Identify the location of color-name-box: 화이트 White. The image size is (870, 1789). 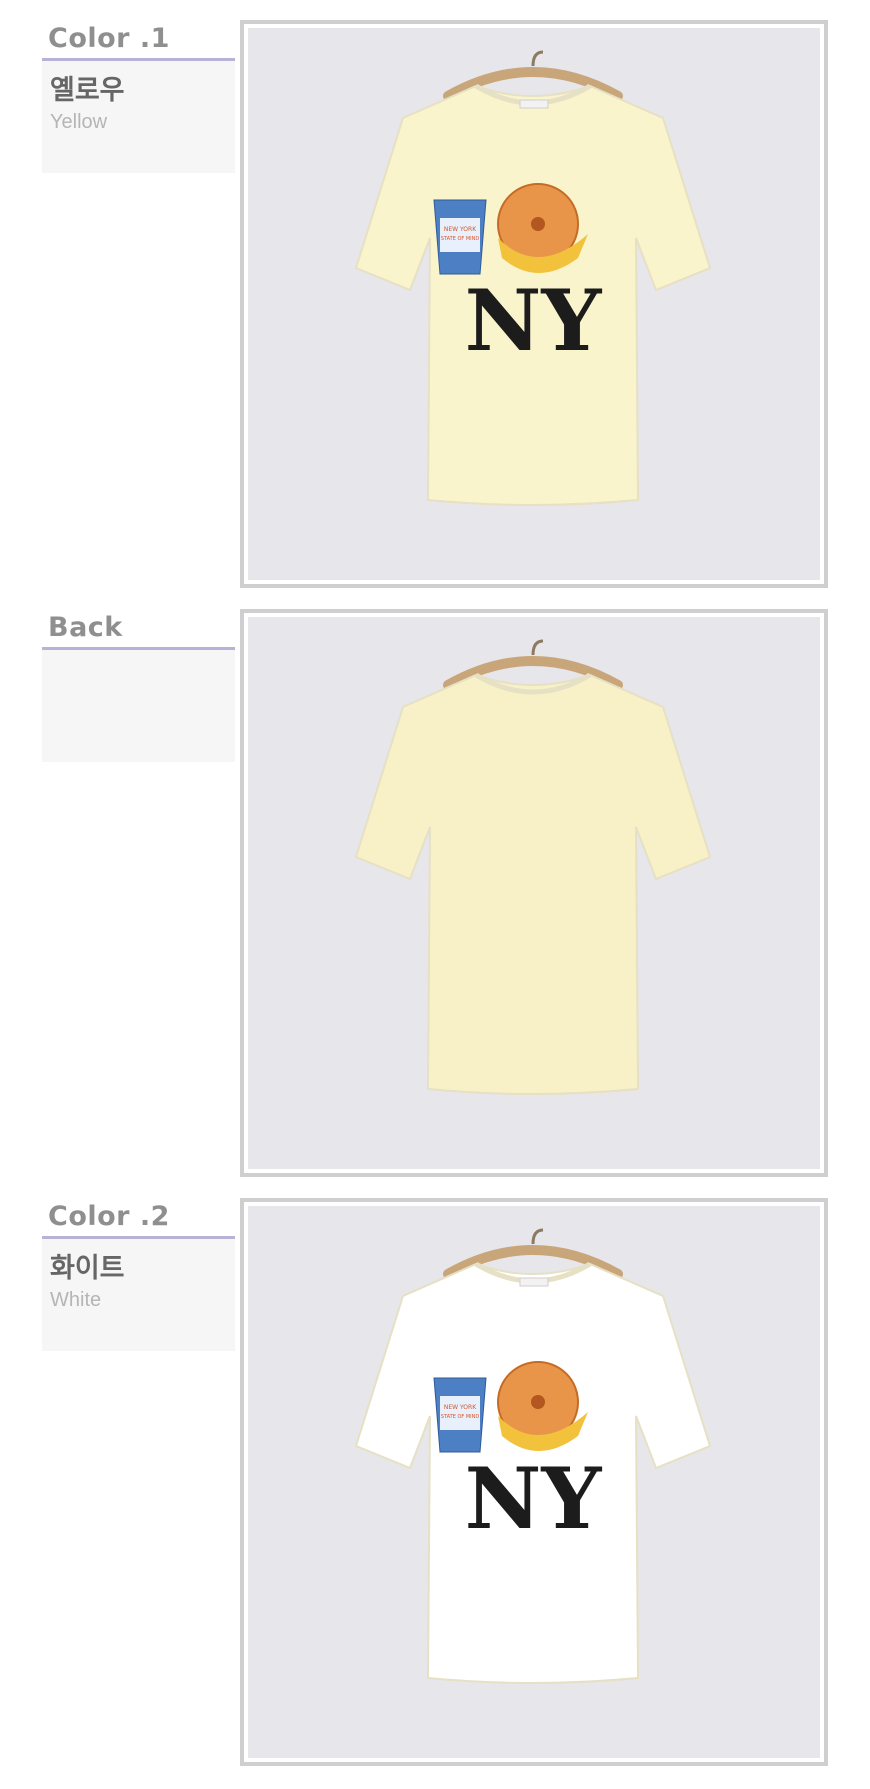
(138, 1295).